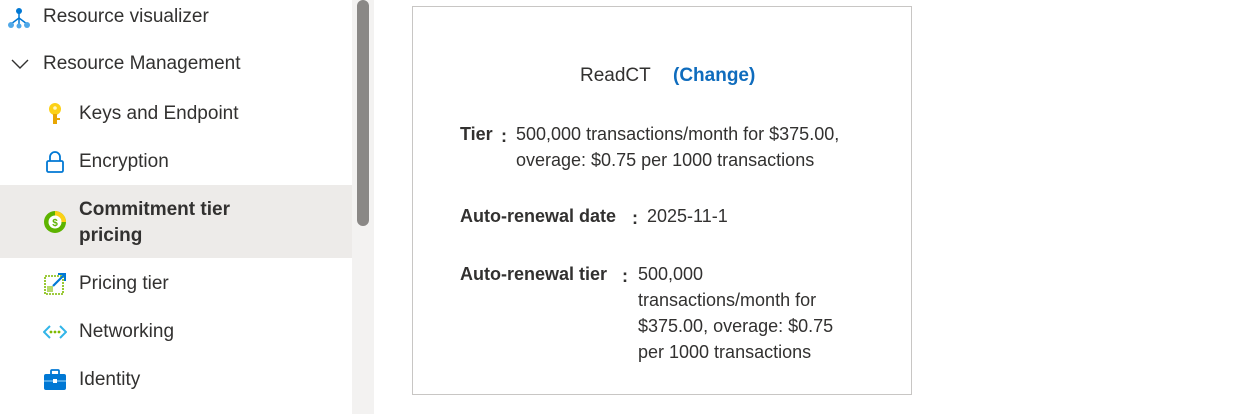  I want to click on commitment-tier-name: ReadCT, so click(615, 75).